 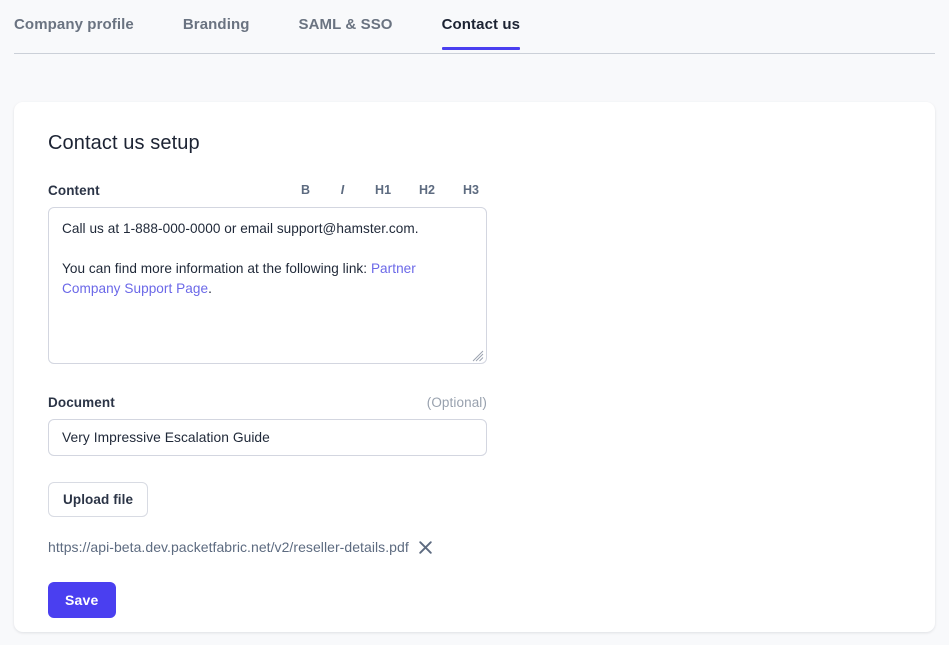 I want to click on tab-label: Branding, so click(x=216, y=24).